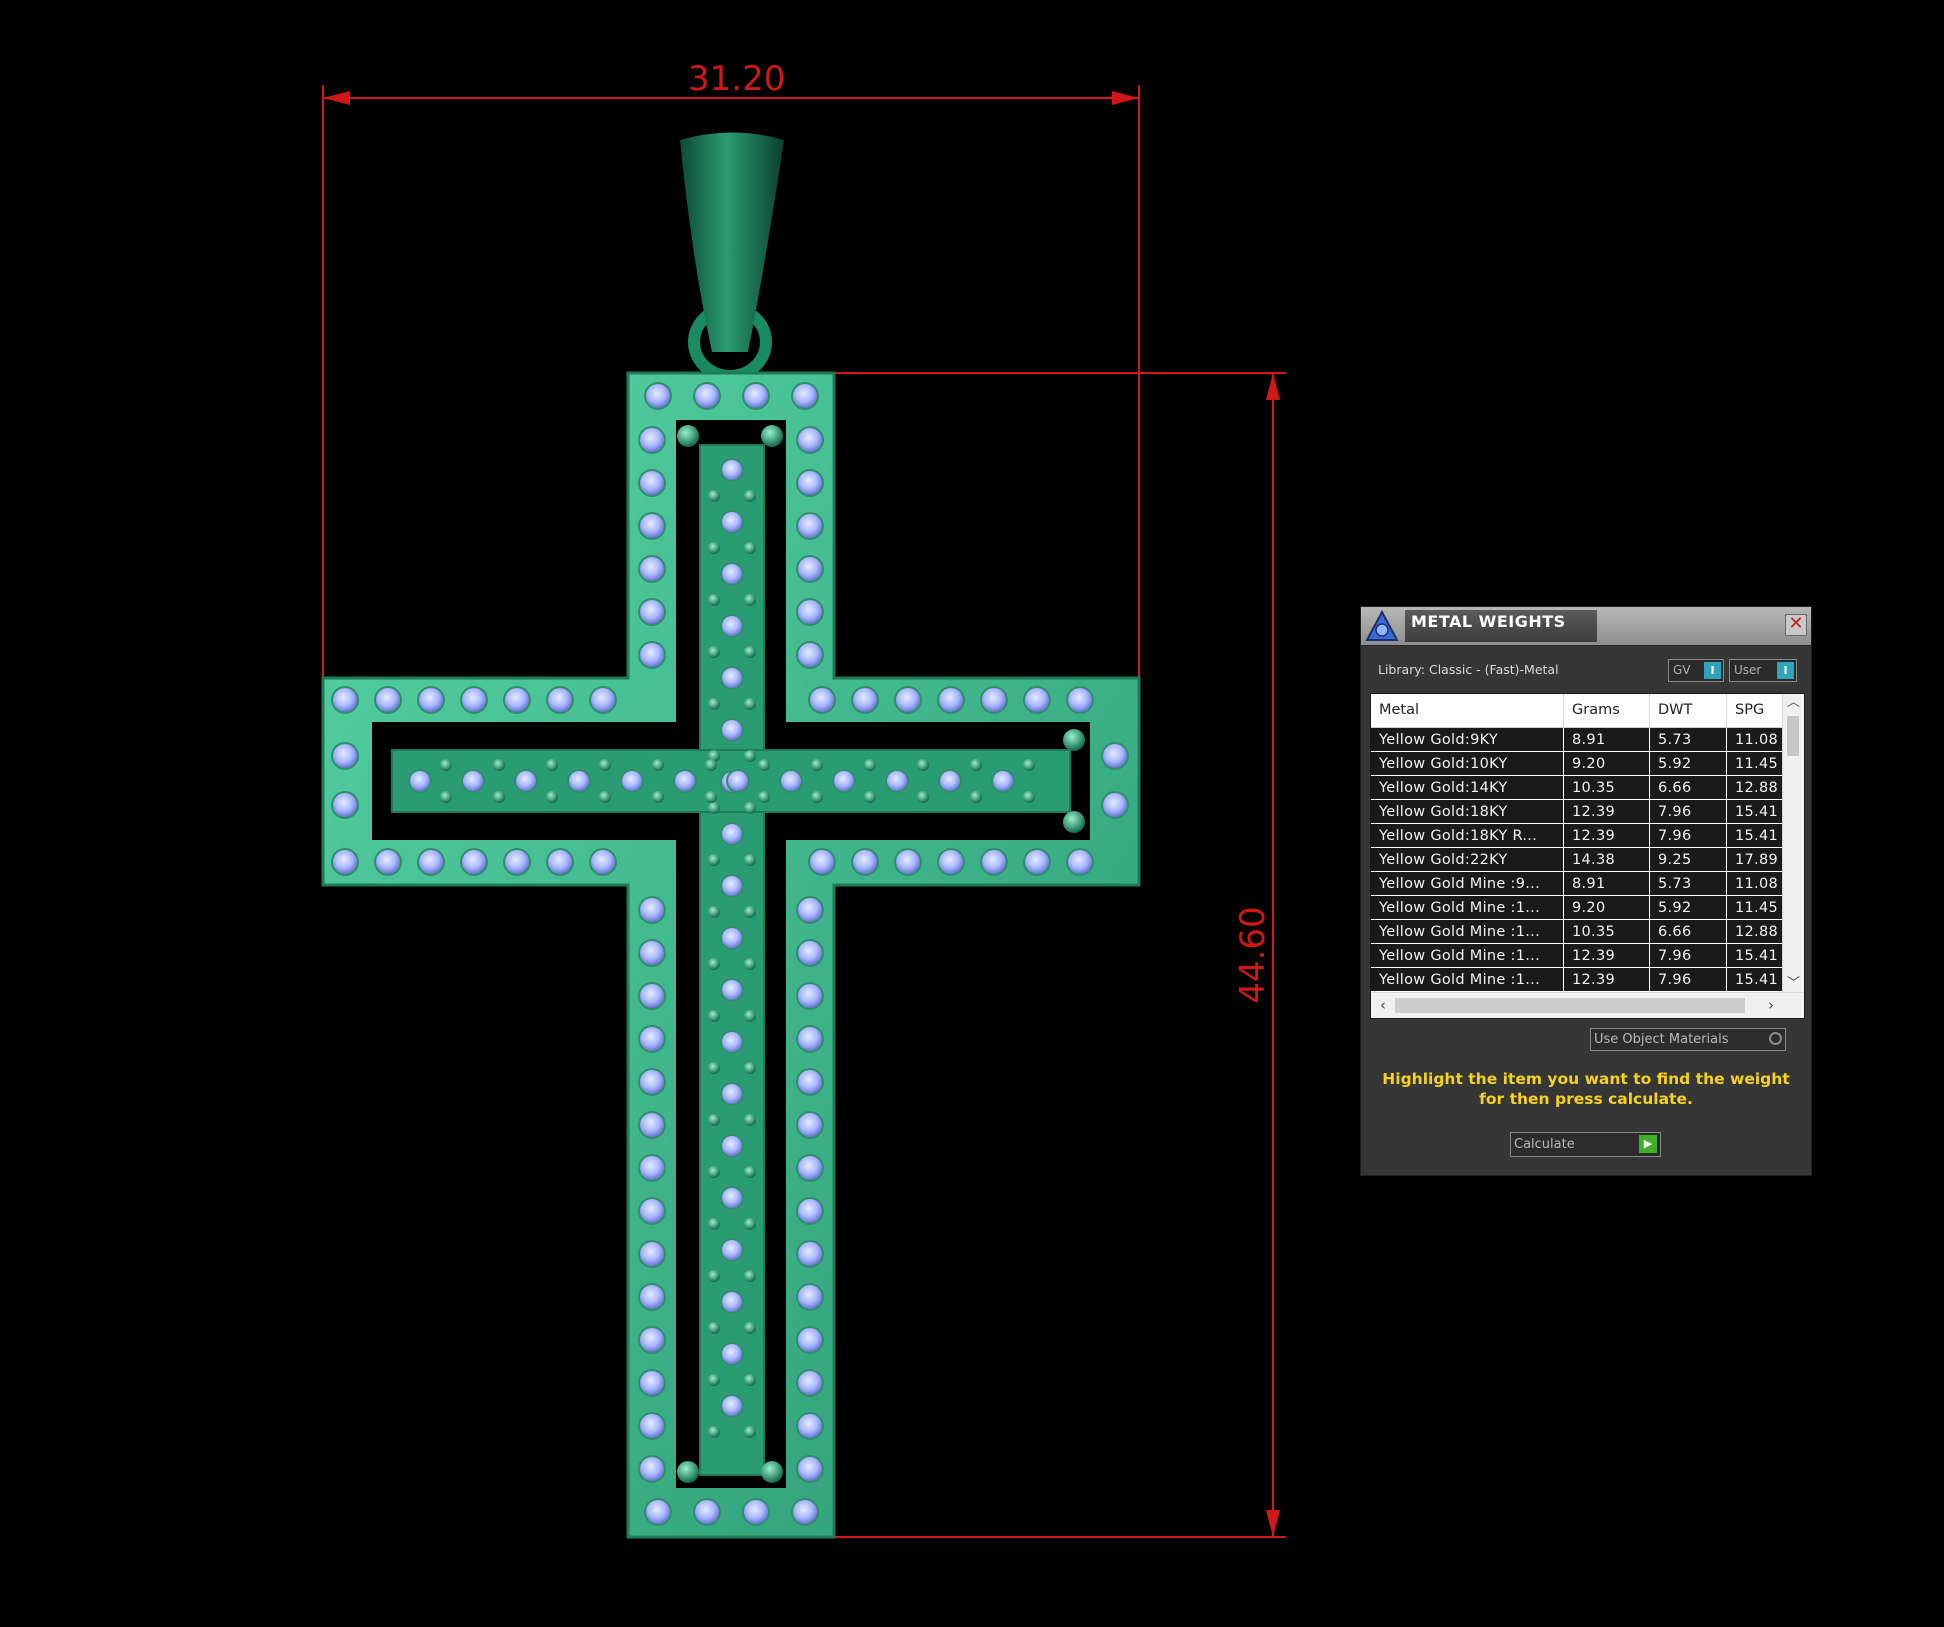  Describe the element at coordinates (1586, 626) in the screenshot. I see `panel-titlebar: METAL WEIGHTS ✕` at that location.